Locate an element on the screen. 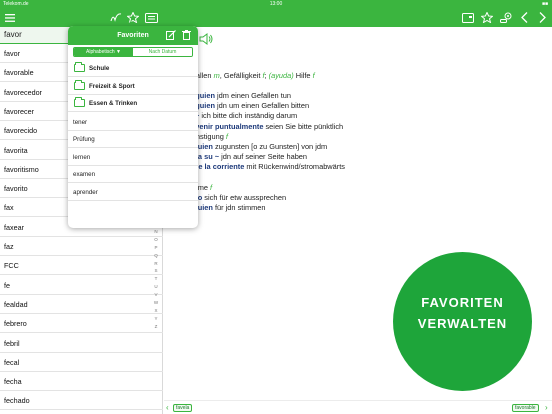 Image resolution: width=552 pixels, height=414 pixels. alphabet-index-letter: O is located at coordinates (156, 240).